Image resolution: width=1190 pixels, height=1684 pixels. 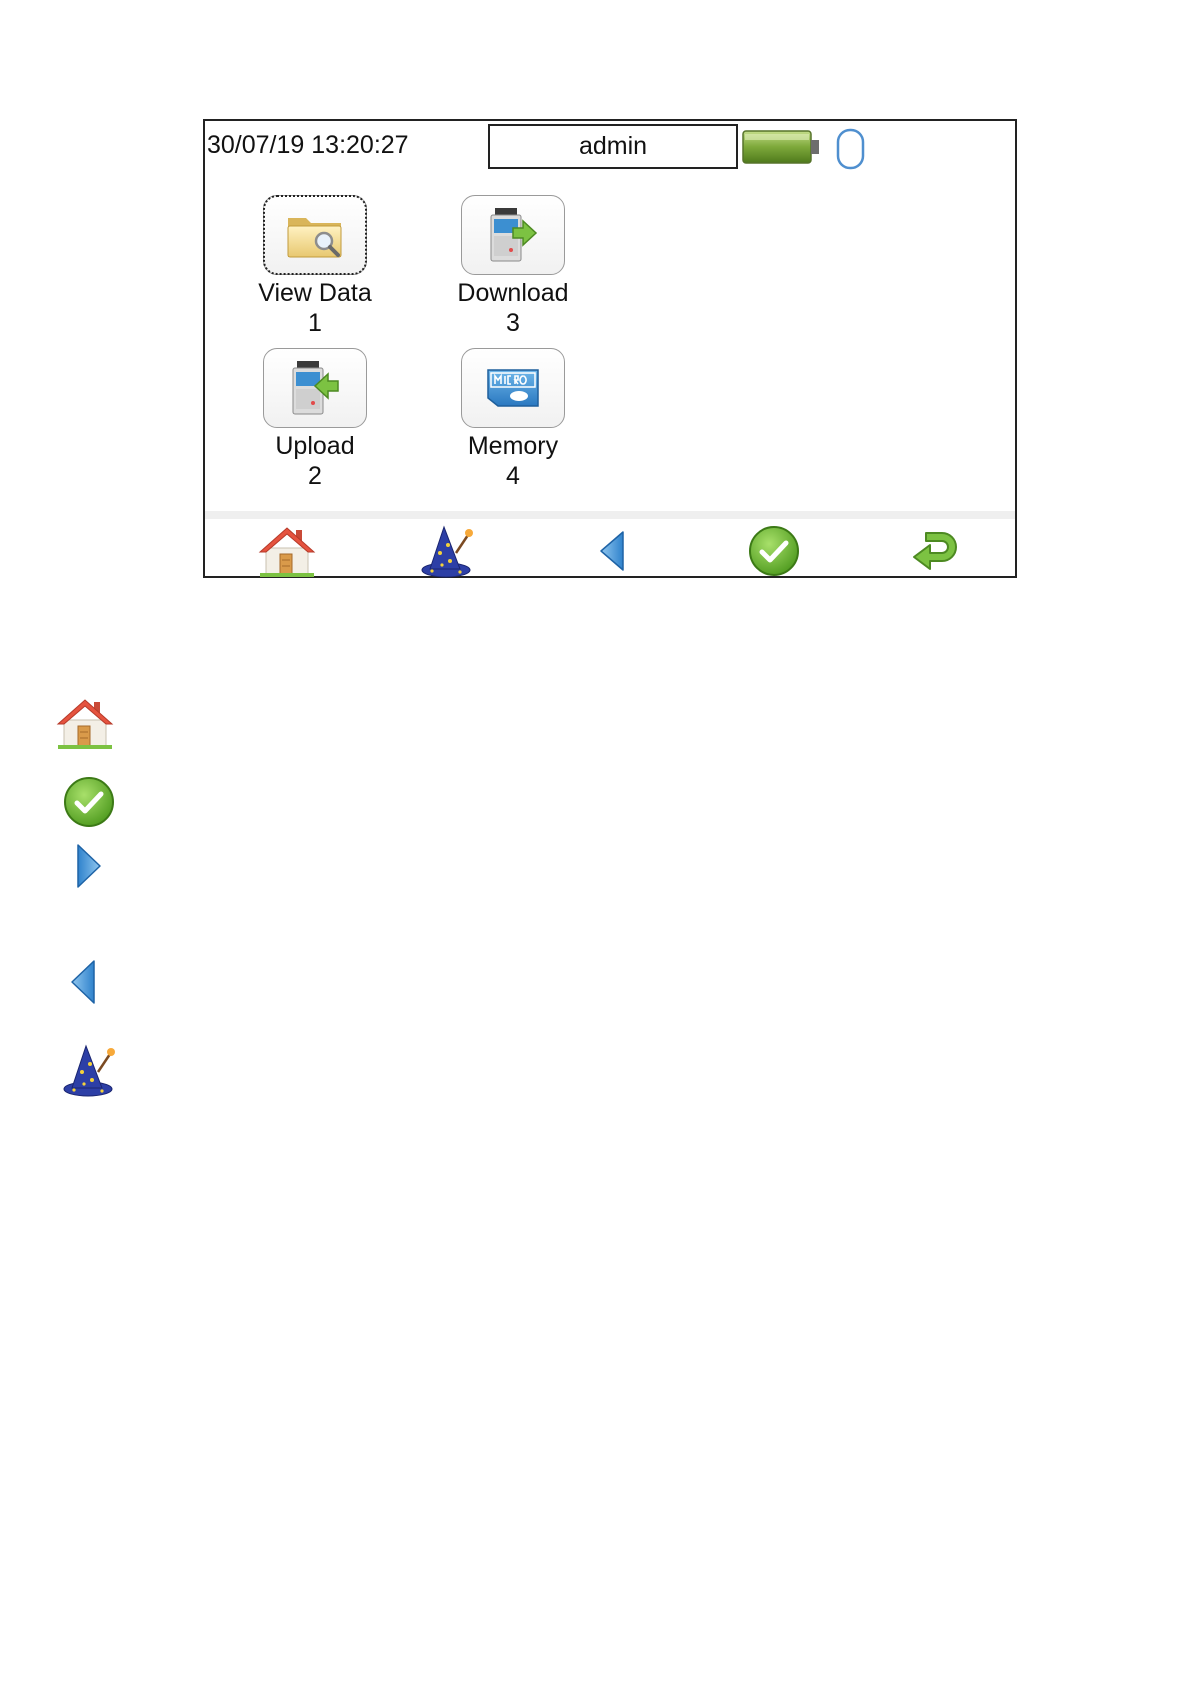 What do you see at coordinates (513, 293) in the screenshot?
I see `download-label: Download` at bounding box center [513, 293].